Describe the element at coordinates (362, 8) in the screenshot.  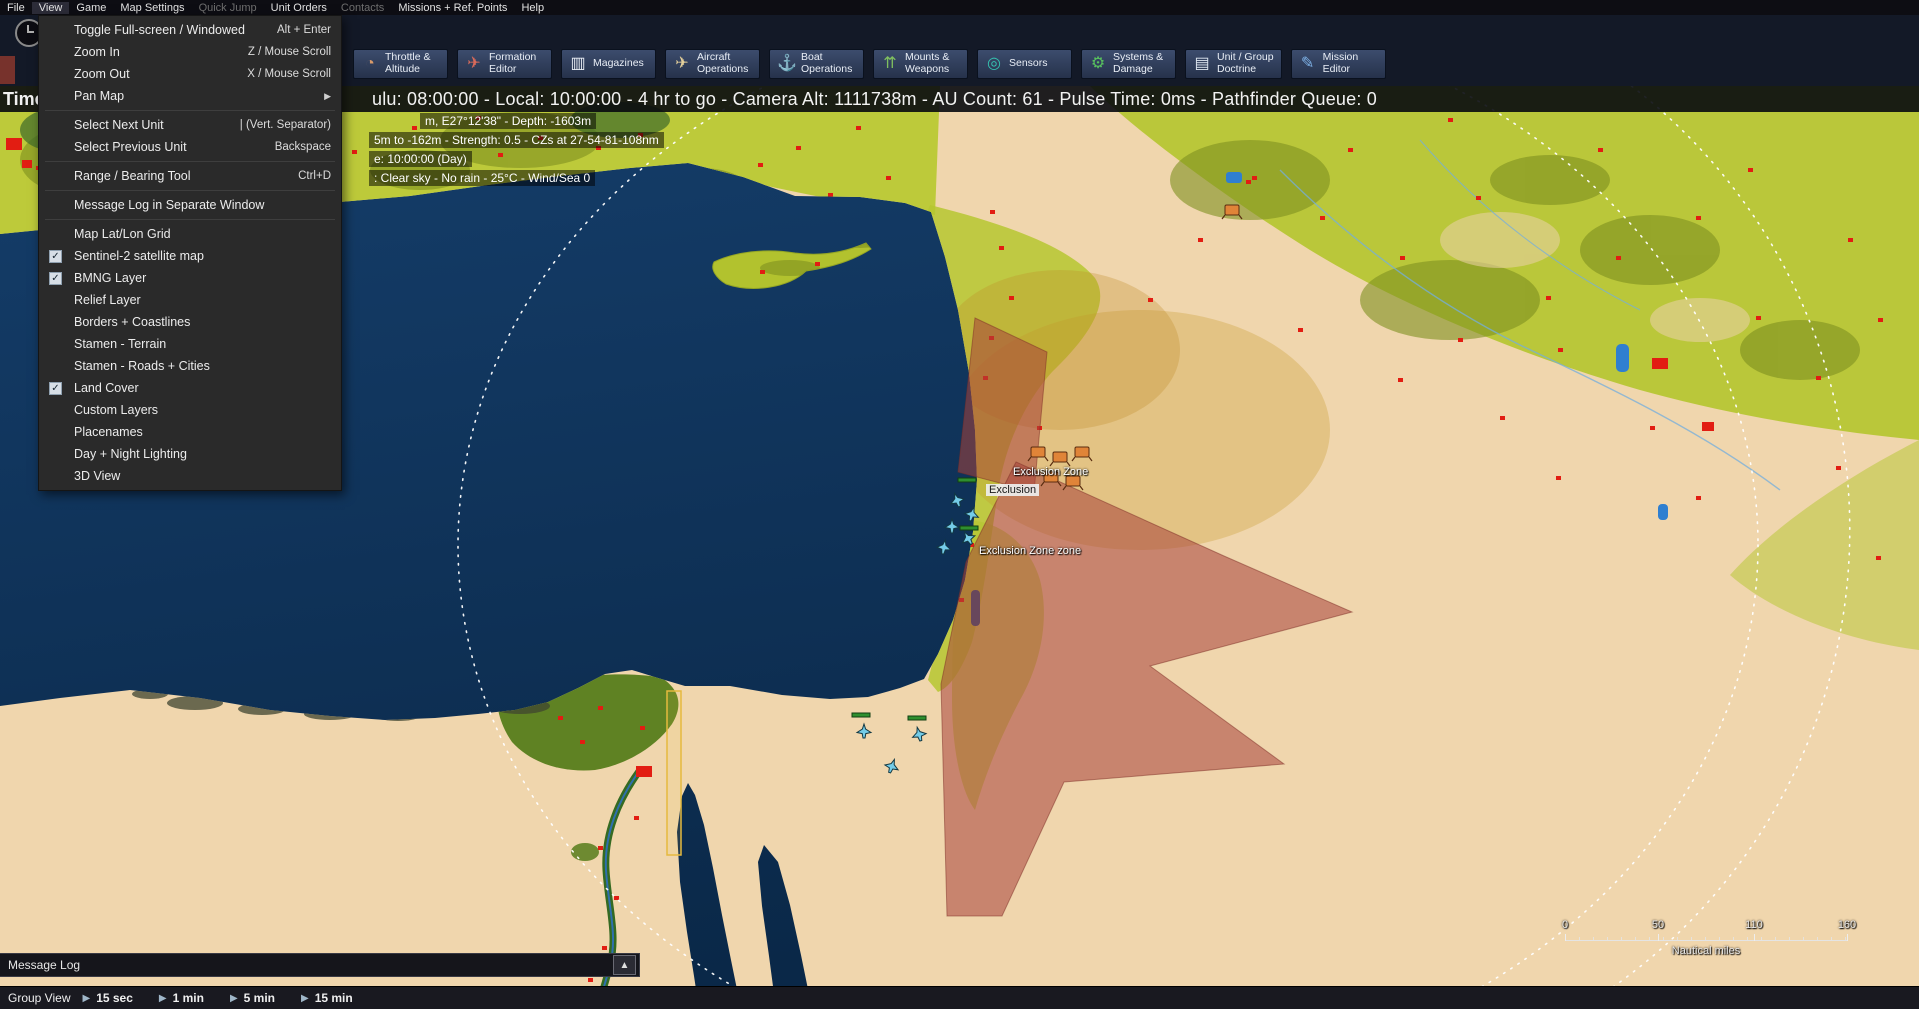
I see `menu-contacts: Contacts` at that location.